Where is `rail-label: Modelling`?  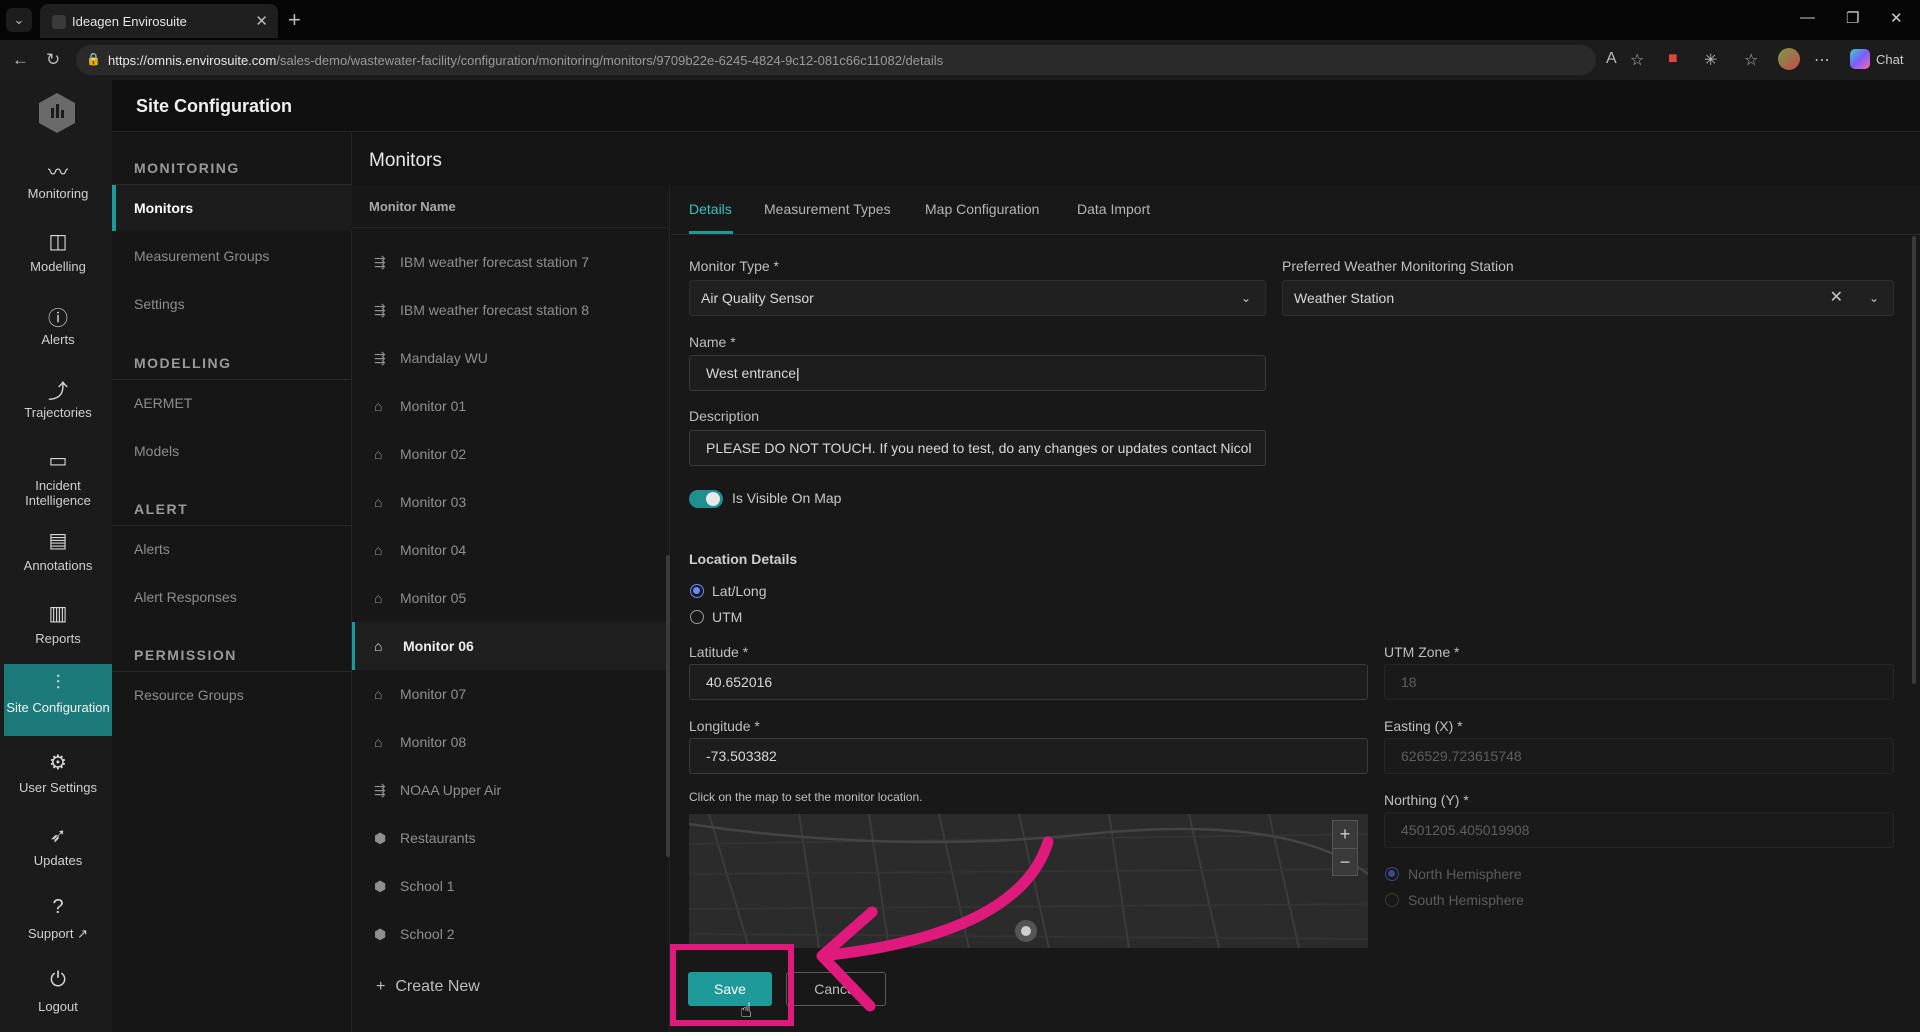 rail-label: Modelling is located at coordinates (58, 266).